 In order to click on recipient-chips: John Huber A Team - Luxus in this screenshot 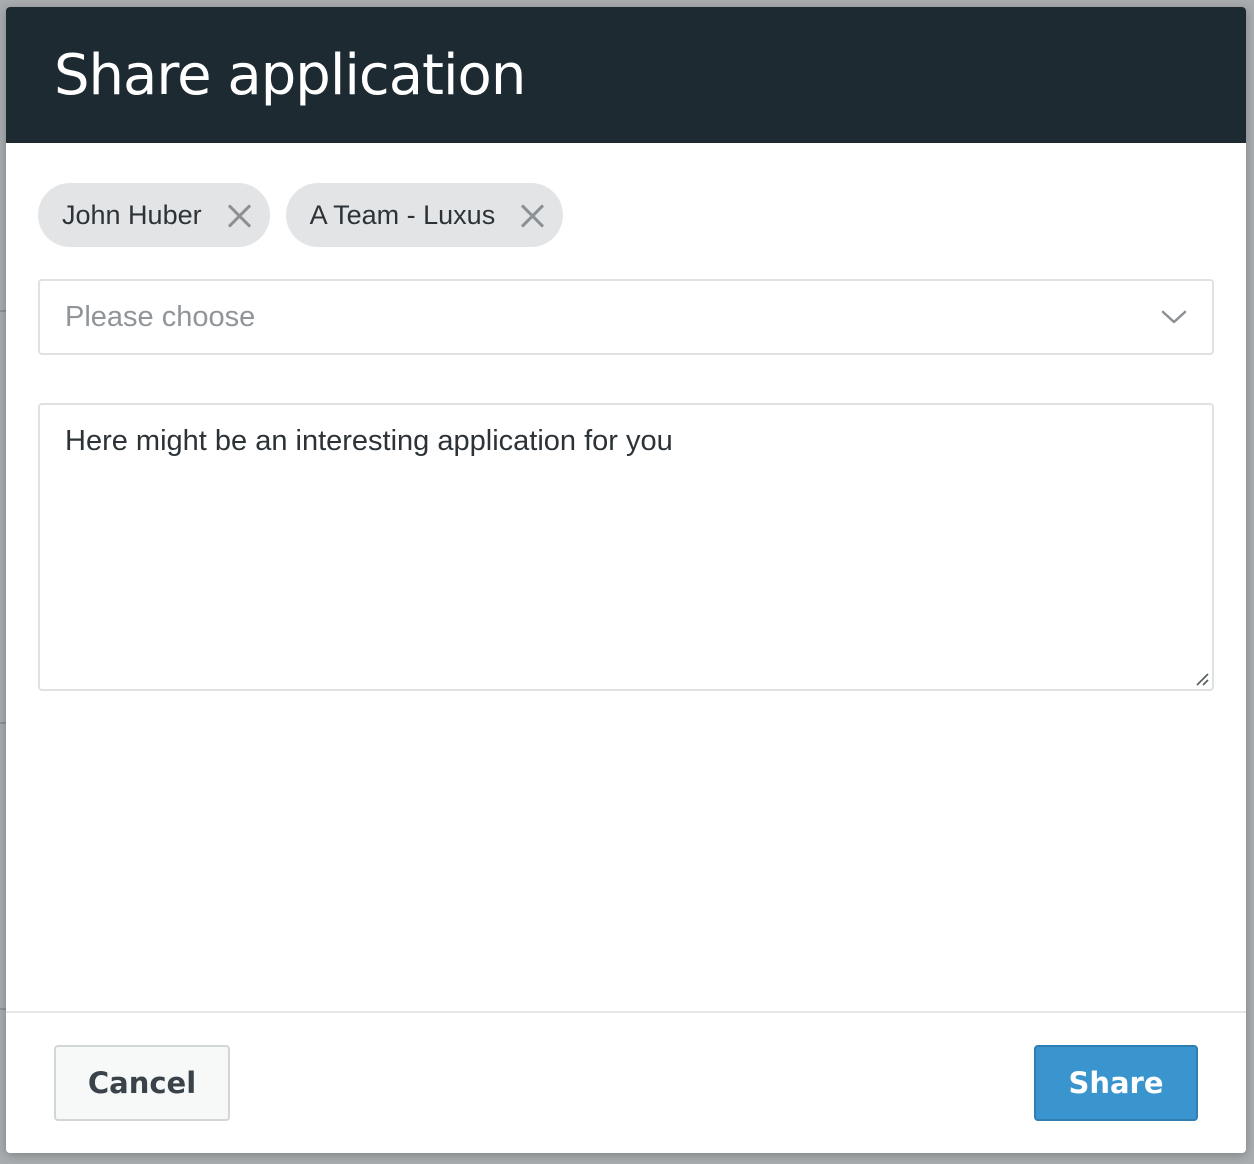, I will do `click(626, 215)`.